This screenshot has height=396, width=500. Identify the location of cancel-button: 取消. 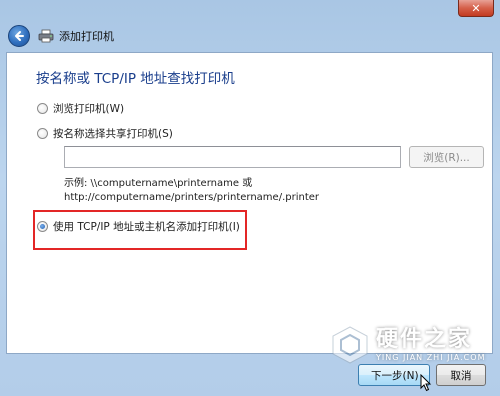
(461, 375).